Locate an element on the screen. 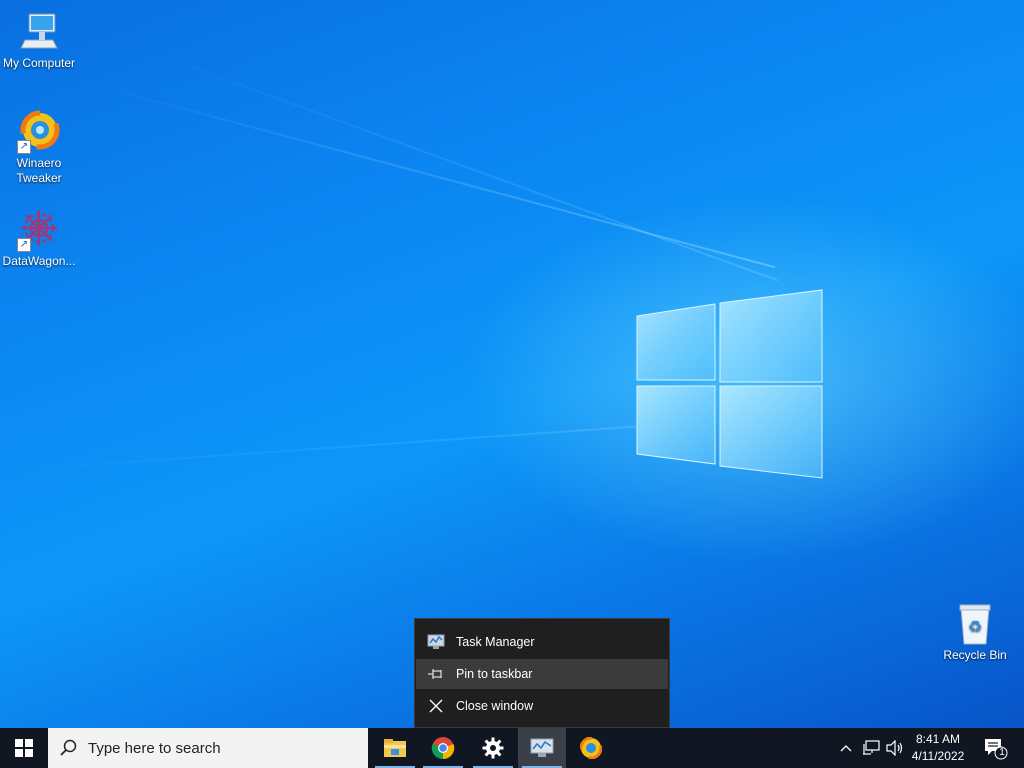 The height and width of the screenshot is (768, 1024). chrome-icon is located at coordinates (443, 748).